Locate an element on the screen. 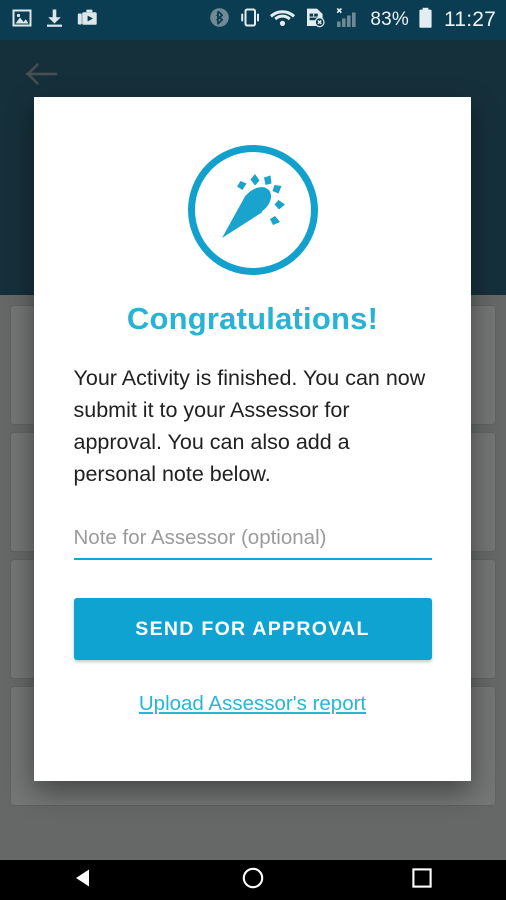 Image resolution: width=506 pixels, height=900 pixels. dialog-title: Congratulations! is located at coordinates (252, 318).